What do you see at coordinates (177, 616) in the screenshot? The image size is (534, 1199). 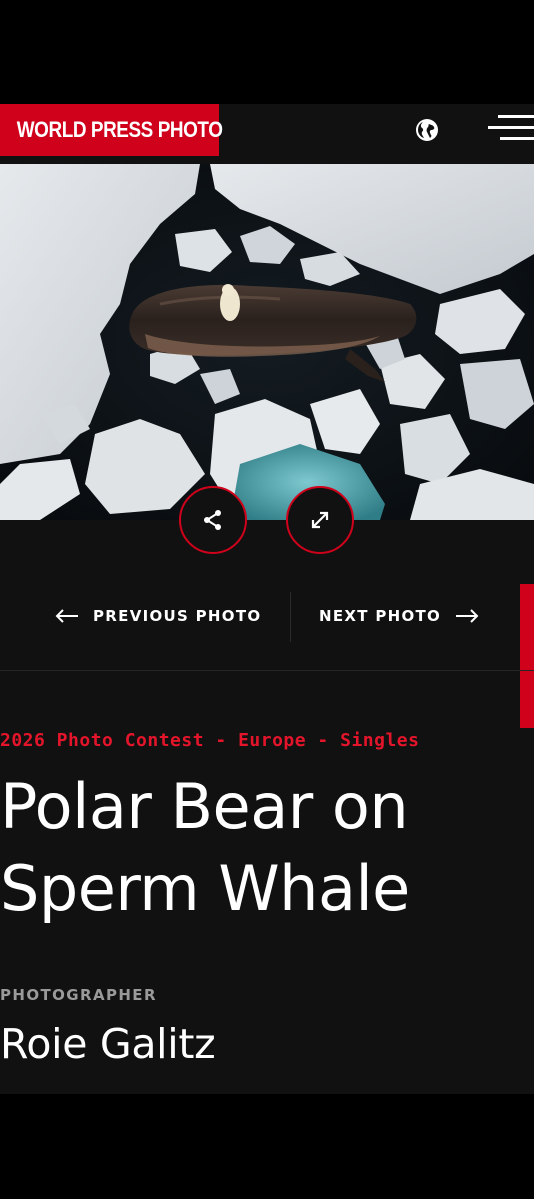 I see `previous-photo-label: PREVIOUS PHOTO` at bounding box center [177, 616].